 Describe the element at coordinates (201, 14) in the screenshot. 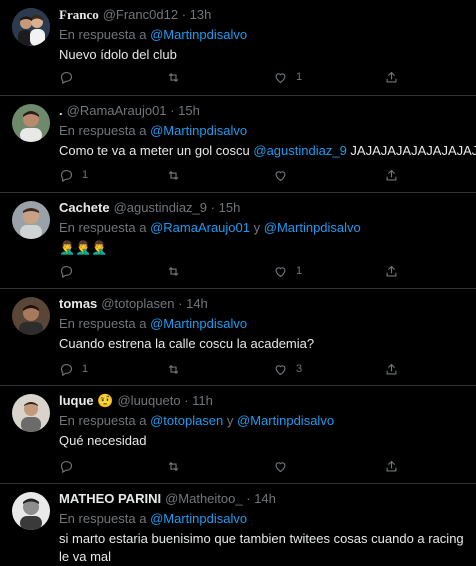

I see `timestamp: 13h` at that location.